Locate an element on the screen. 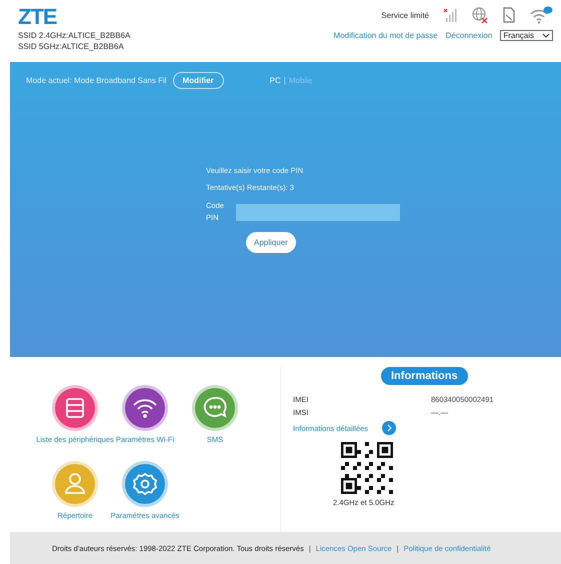  caret-icon is located at coordinates (546, 35).